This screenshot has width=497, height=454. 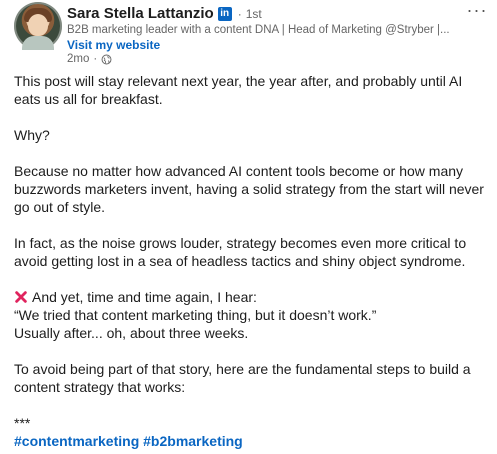 I want to click on linkedin-badge-icon: in, so click(x=224, y=13).